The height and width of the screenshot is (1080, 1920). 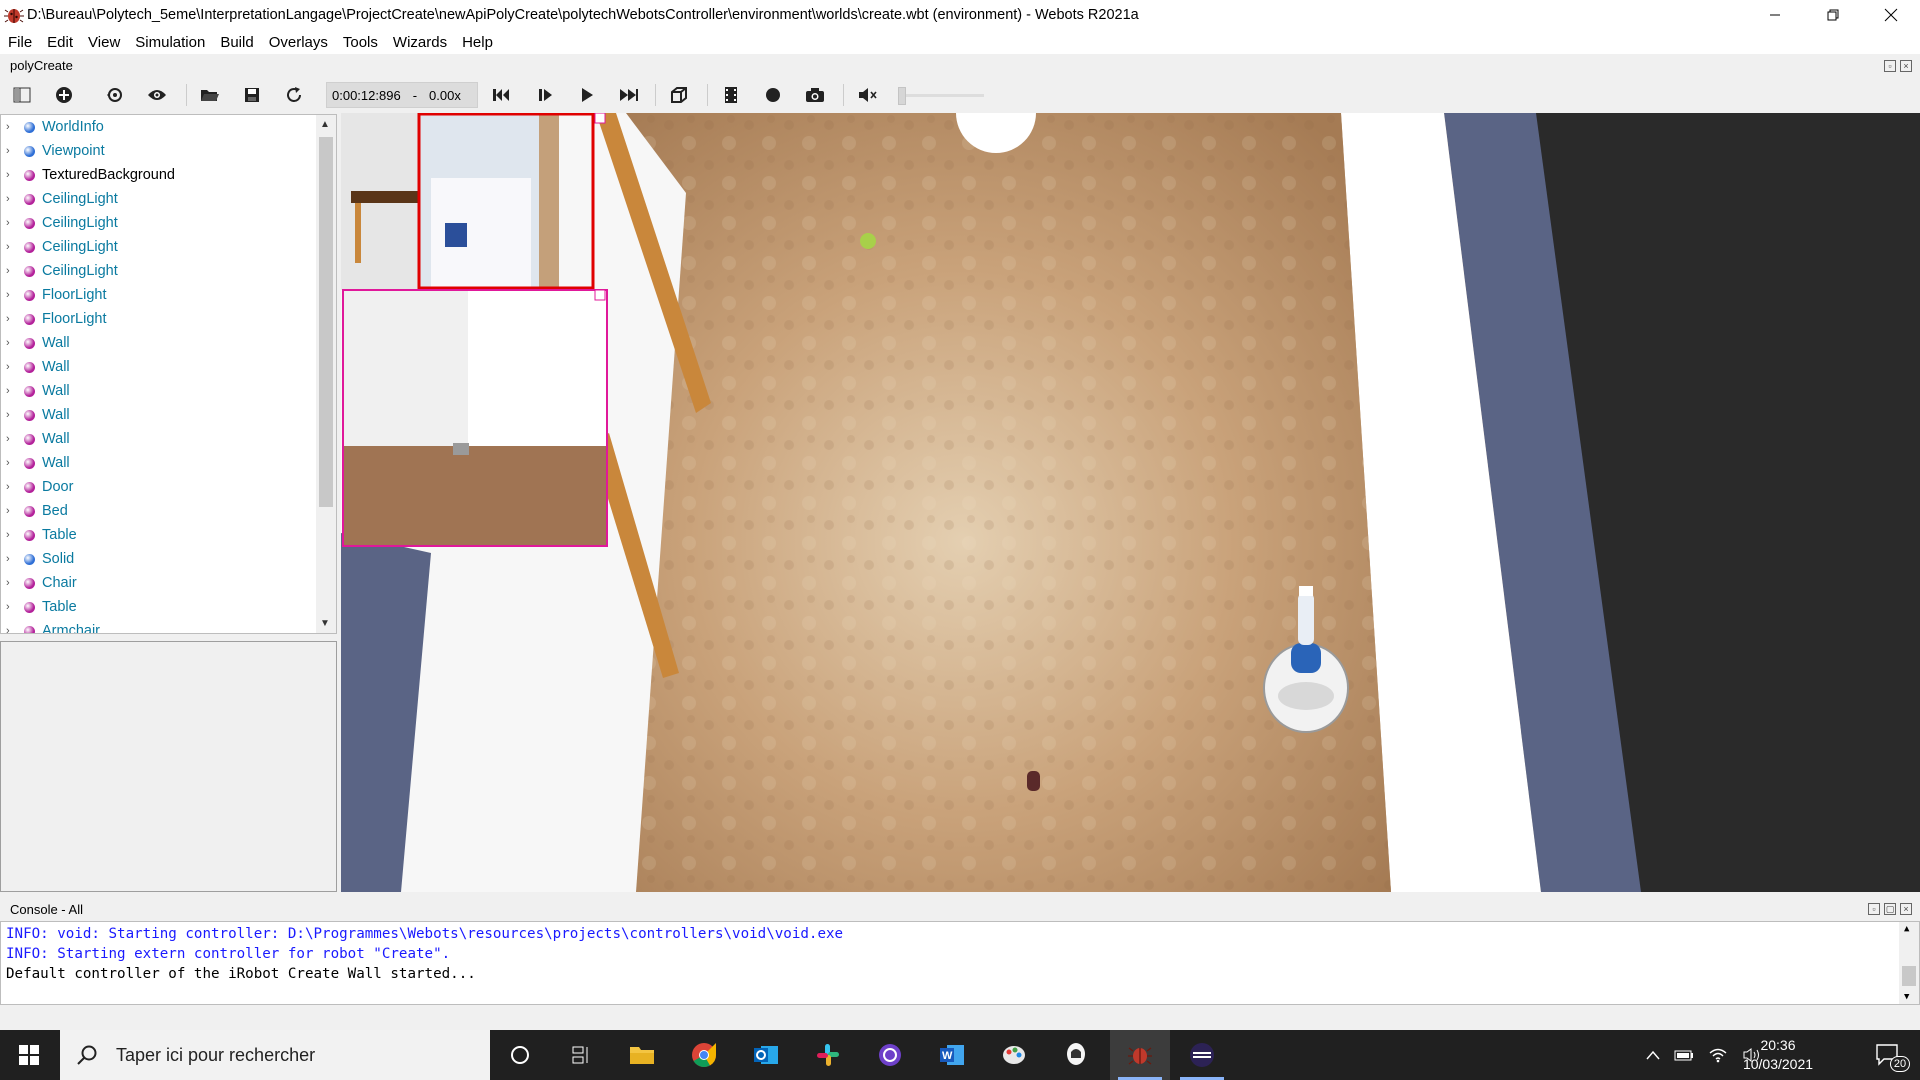 I want to click on chevron-up-icon, so click(x=1653, y=1055).